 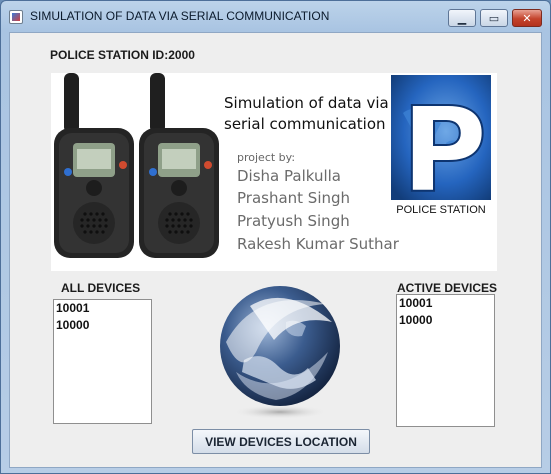 What do you see at coordinates (280, 352) in the screenshot?
I see `globe-icon` at bounding box center [280, 352].